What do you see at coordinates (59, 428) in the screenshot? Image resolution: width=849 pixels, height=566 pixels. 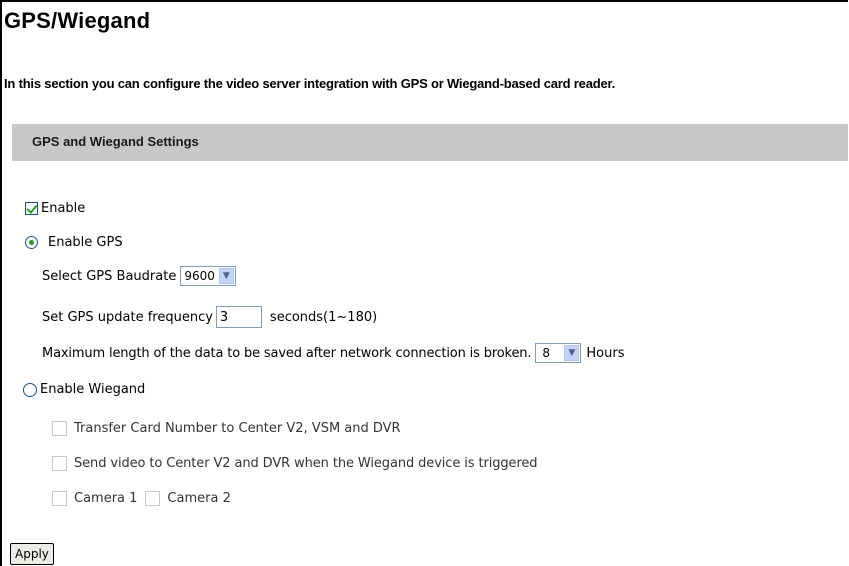 I see `wiegand-transfer-checkbox` at bounding box center [59, 428].